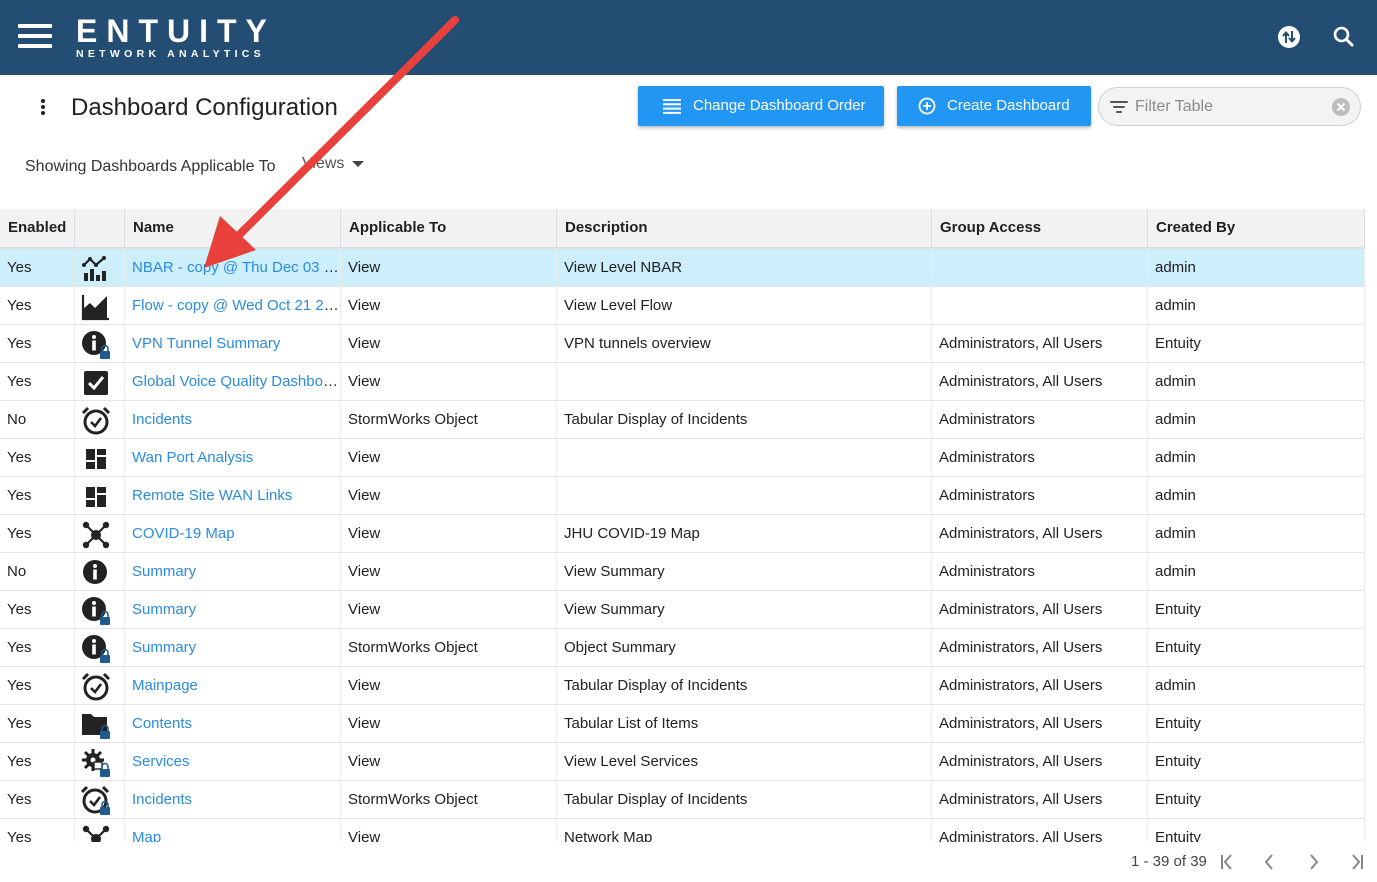  I want to click on header-applicable-to: Applicable To, so click(449, 228).